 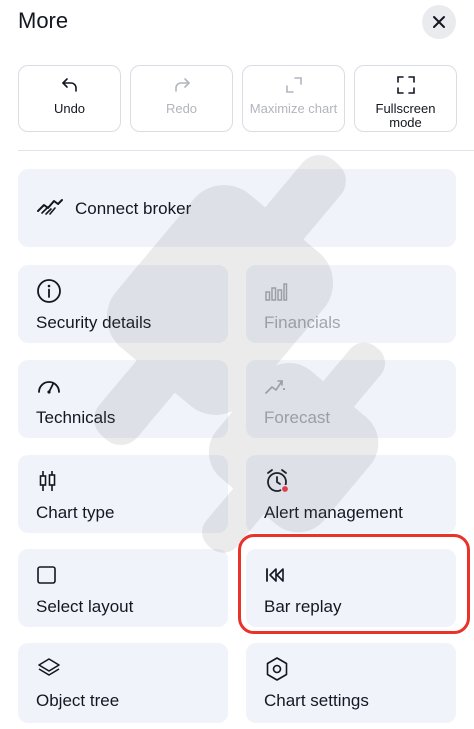 What do you see at coordinates (69, 98) in the screenshot?
I see `undo-button: Undo` at bounding box center [69, 98].